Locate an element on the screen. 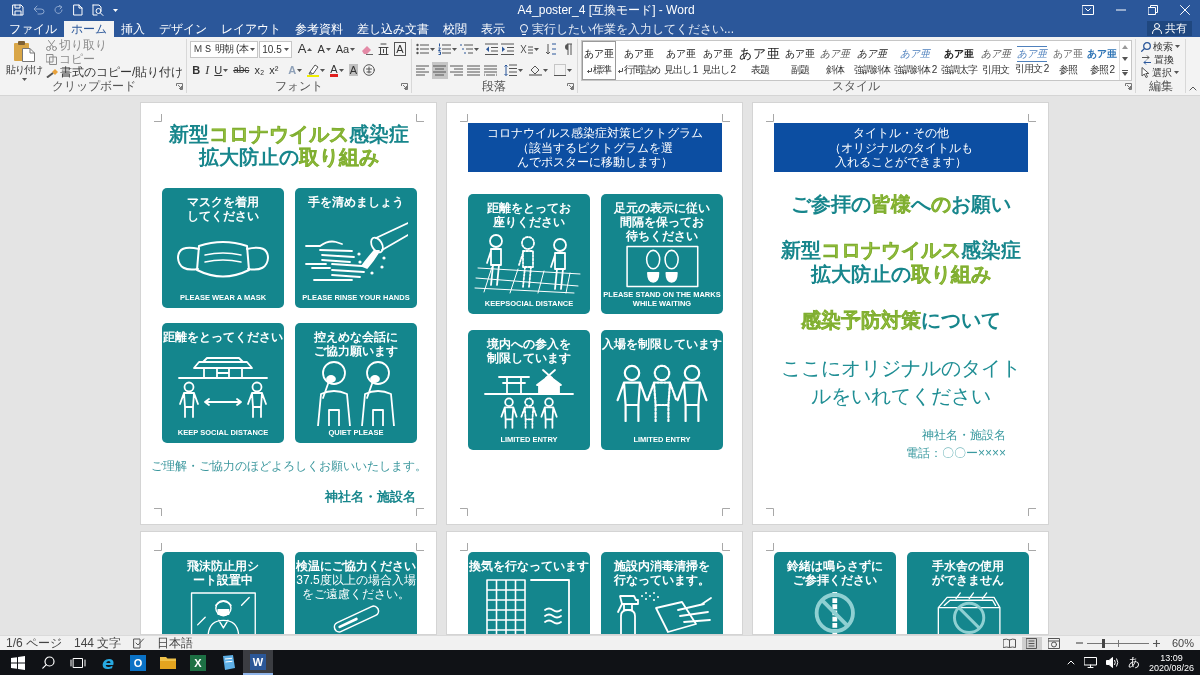 Image resolution: width=1200 pixels, height=675 pixels. new-document-icon is located at coordinates (78, 10).